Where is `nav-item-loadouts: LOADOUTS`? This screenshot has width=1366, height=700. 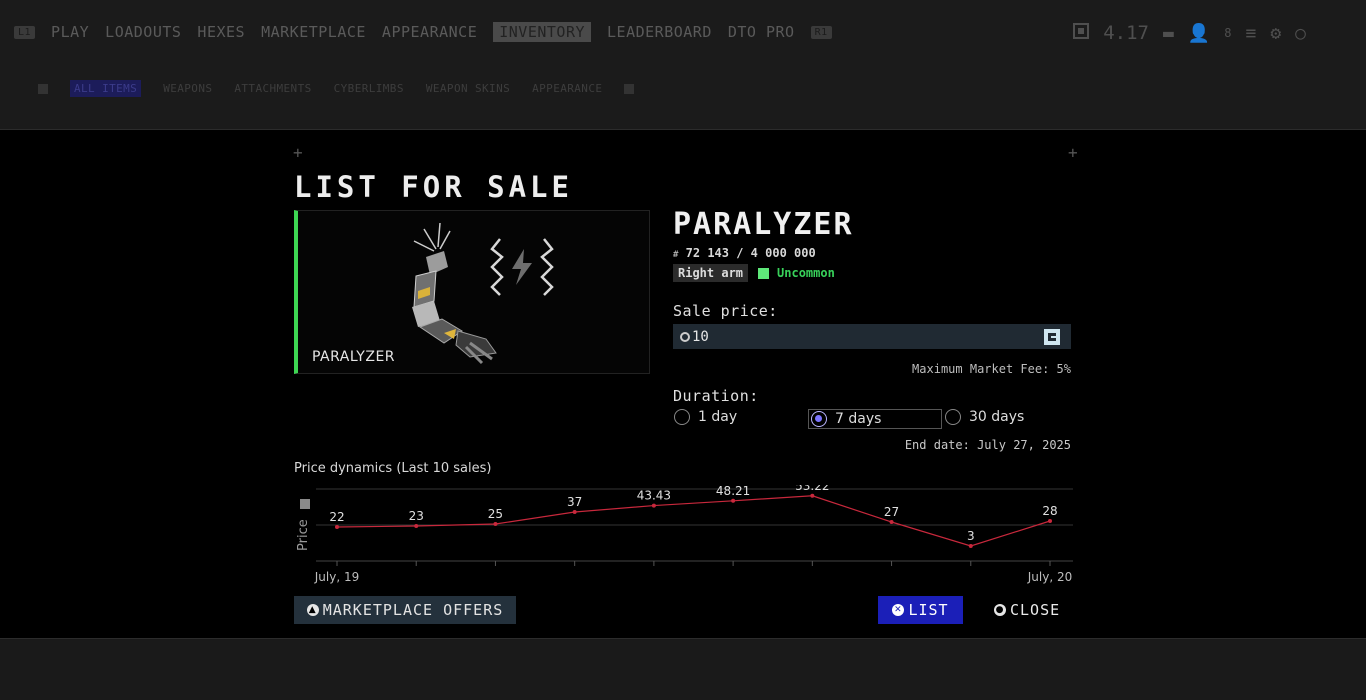 nav-item-loadouts: LOADOUTS is located at coordinates (143, 32).